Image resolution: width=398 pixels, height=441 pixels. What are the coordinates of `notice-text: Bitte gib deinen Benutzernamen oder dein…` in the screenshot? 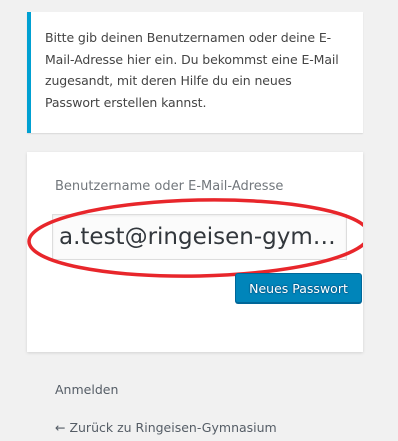 It's located at (198, 70).